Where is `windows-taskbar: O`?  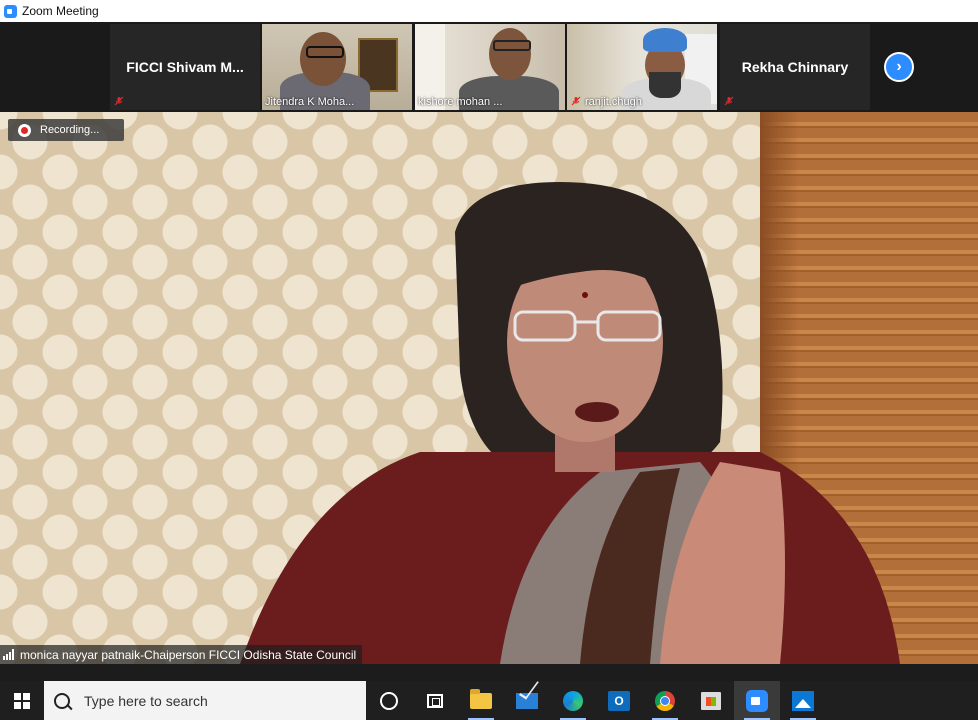
windows-taskbar: O is located at coordinates (489, 700).